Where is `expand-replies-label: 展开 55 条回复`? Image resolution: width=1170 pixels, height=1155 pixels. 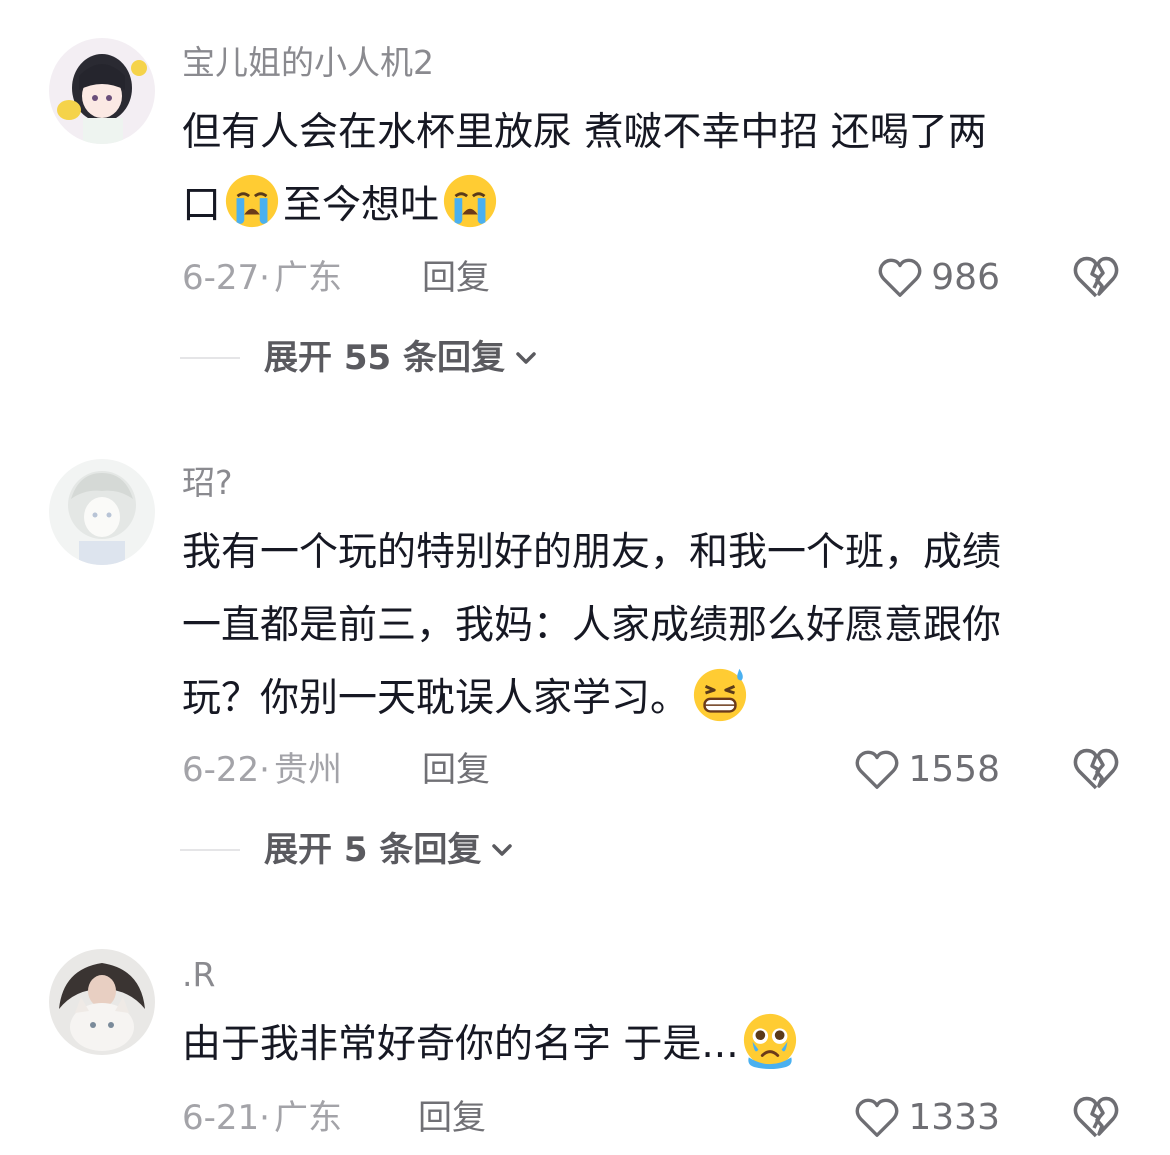
expand-replies-label: 展开 55 条回复 is located at coordinates (384, 358).